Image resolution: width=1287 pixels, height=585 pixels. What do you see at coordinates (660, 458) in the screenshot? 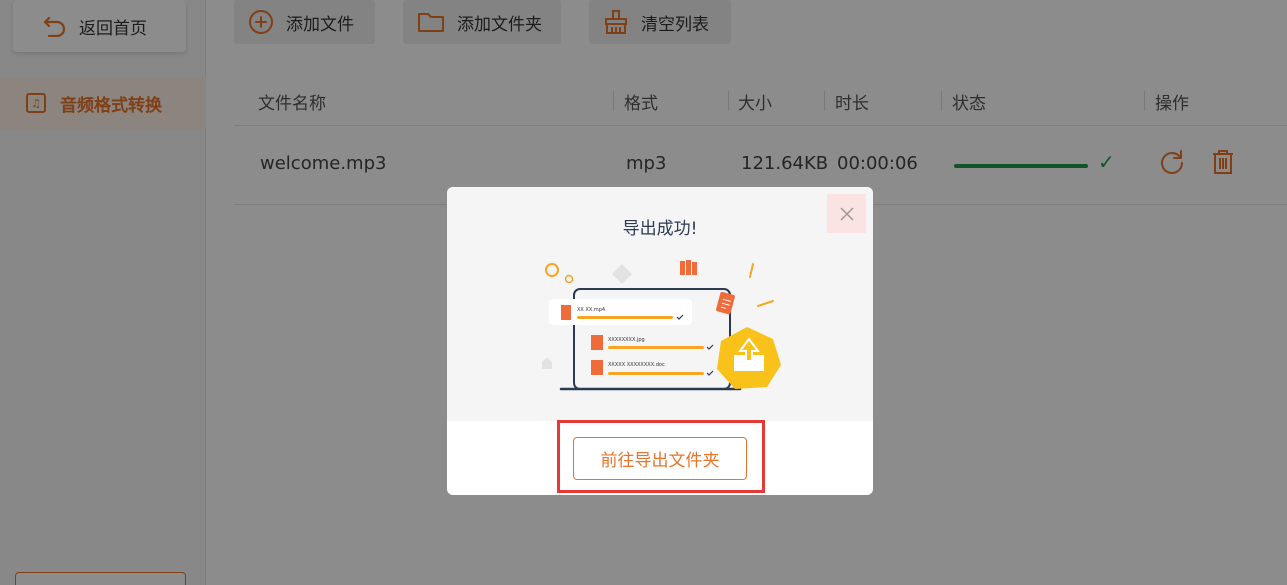
I see `open-export-folder-button: 前往导出文件夹` at bounding box center [660, 458].